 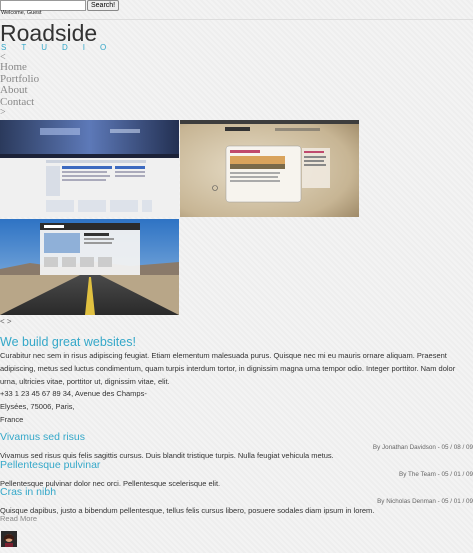 What do you see at coordinates (12, 419) in the screenshot?
I see `address-line: France` at bounding box center [12, 419].